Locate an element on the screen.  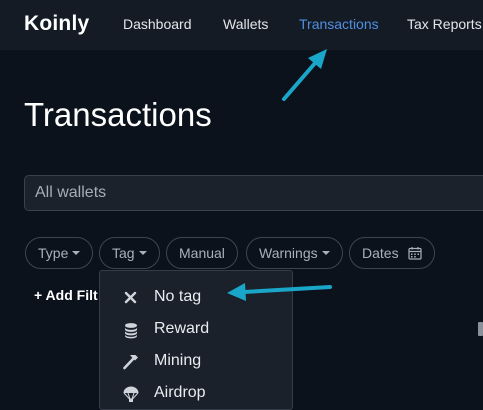
dates-filter-button: Dates is located at coordinates (392, 253).